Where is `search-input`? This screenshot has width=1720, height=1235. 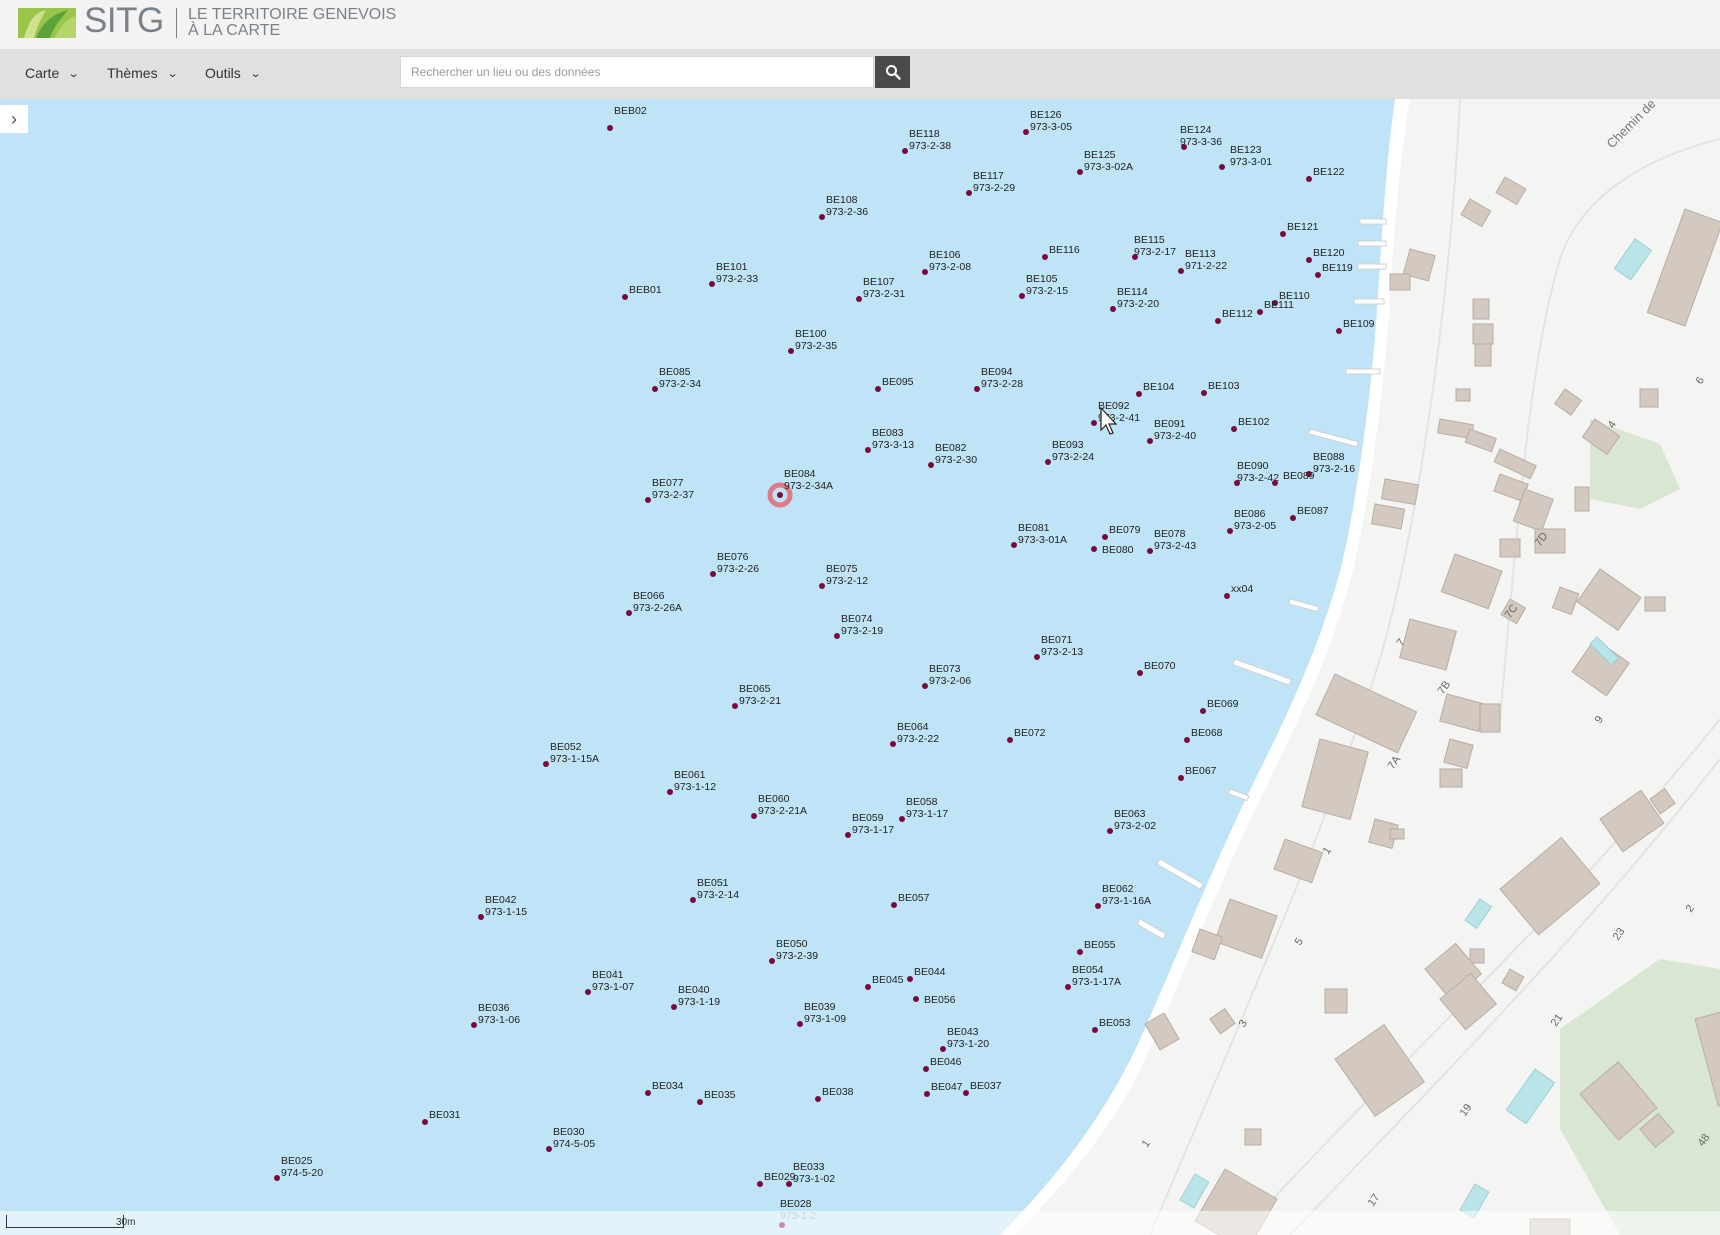
search-input is located at coordinates (637, 72).